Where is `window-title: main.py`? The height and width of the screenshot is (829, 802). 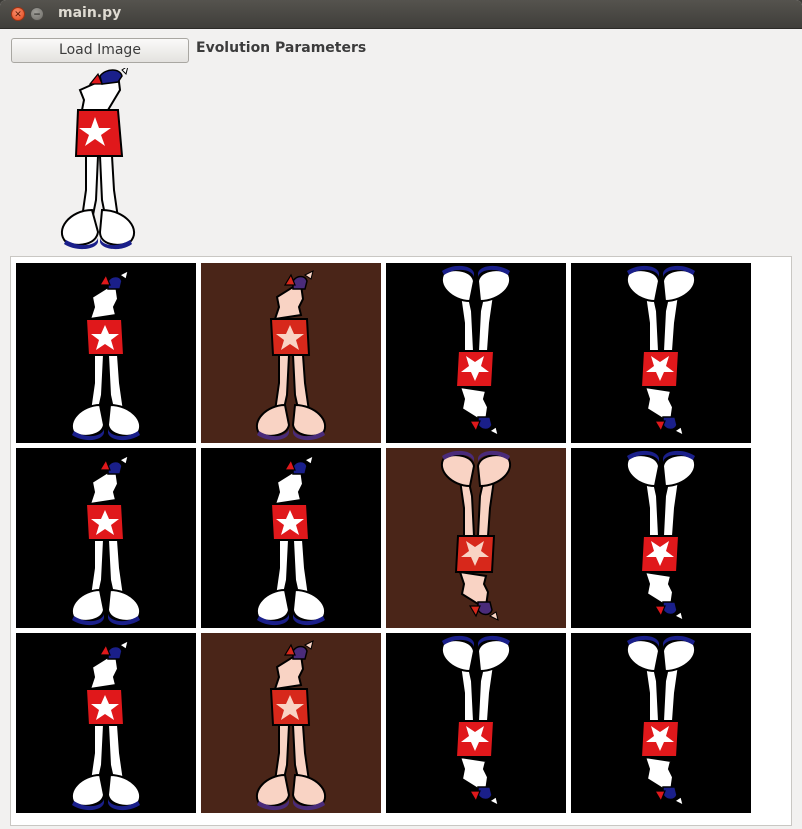
window-title: main.py is located at coordinates (90, 13).